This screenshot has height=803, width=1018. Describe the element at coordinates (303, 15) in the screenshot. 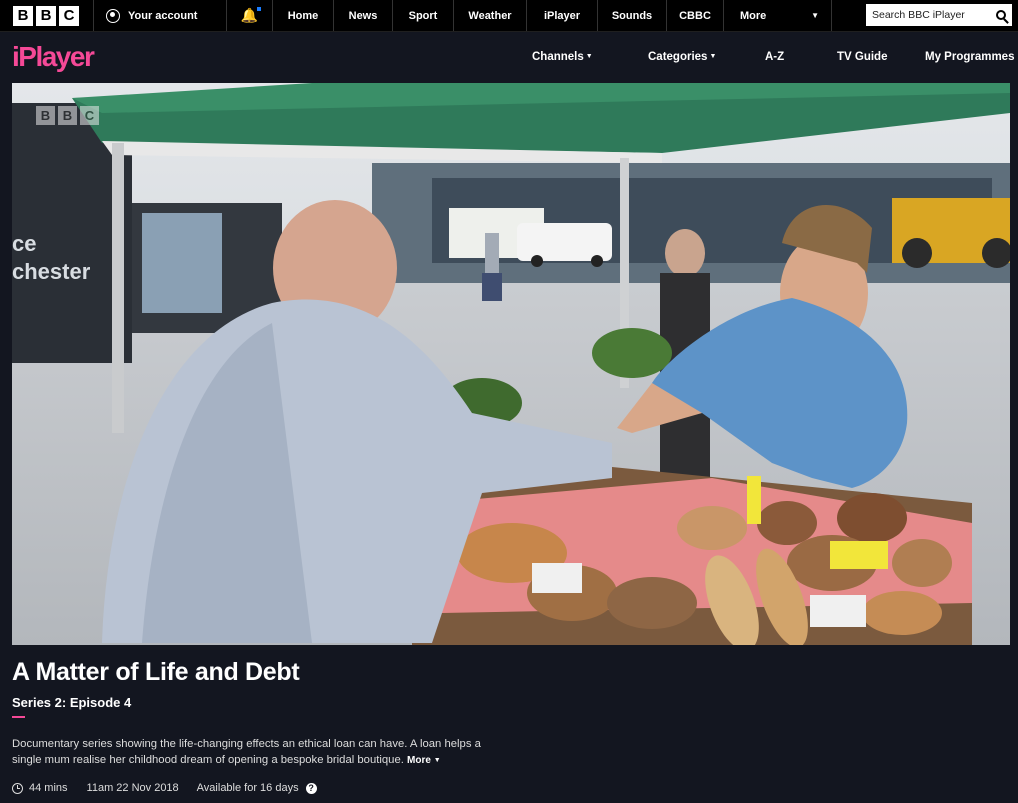

I see `nav-home: Home` at that location.